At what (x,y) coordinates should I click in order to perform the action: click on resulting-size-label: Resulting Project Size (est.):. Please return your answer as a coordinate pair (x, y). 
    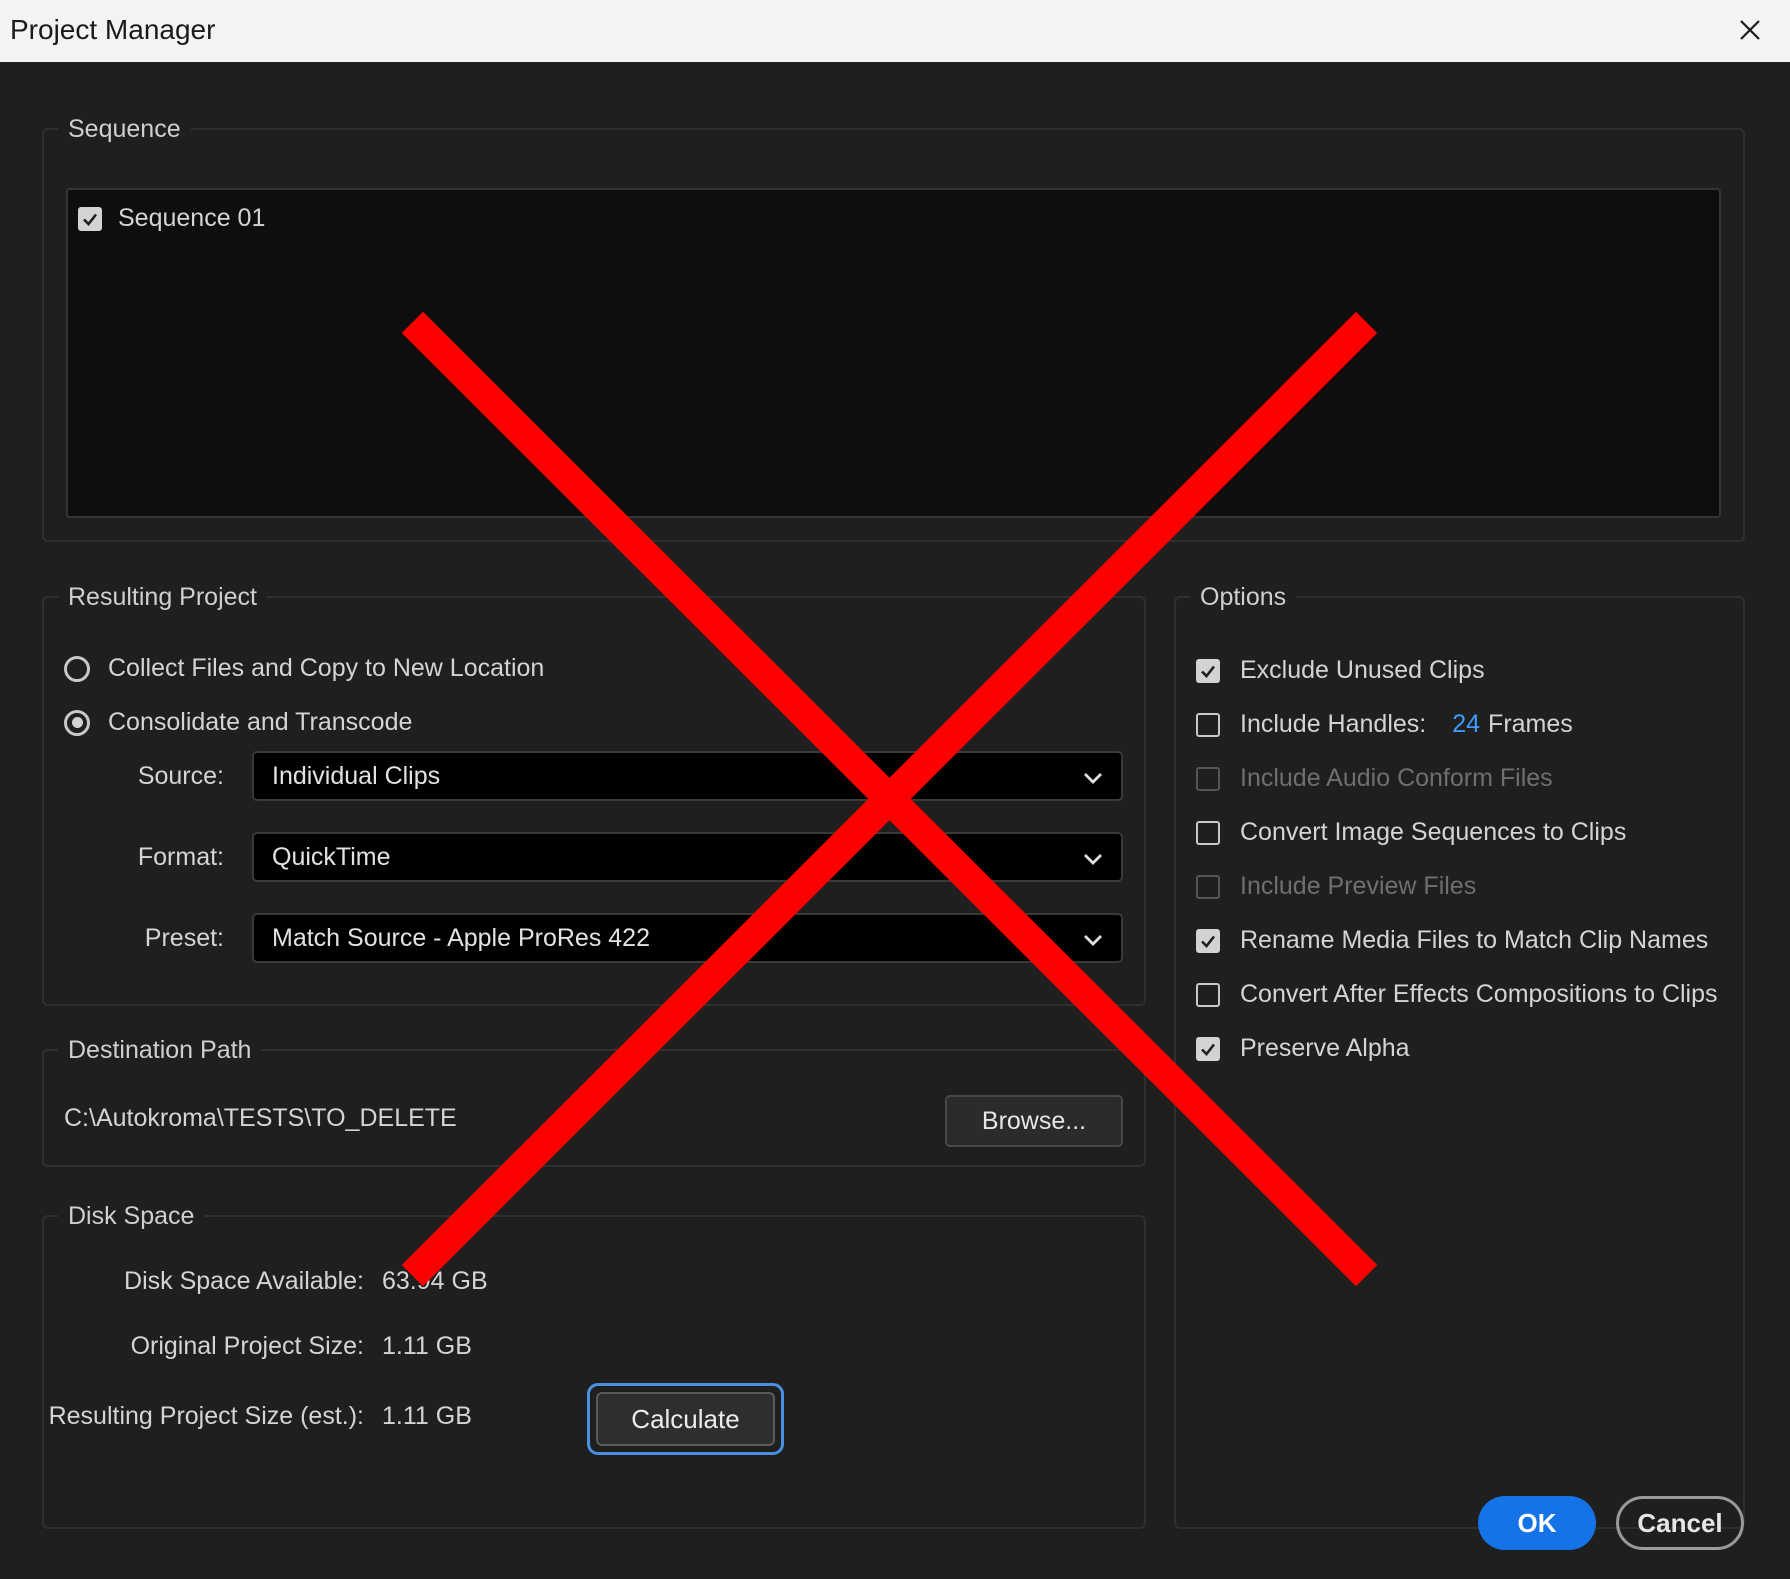
    Looking at the image, I should click on (206, 1416).